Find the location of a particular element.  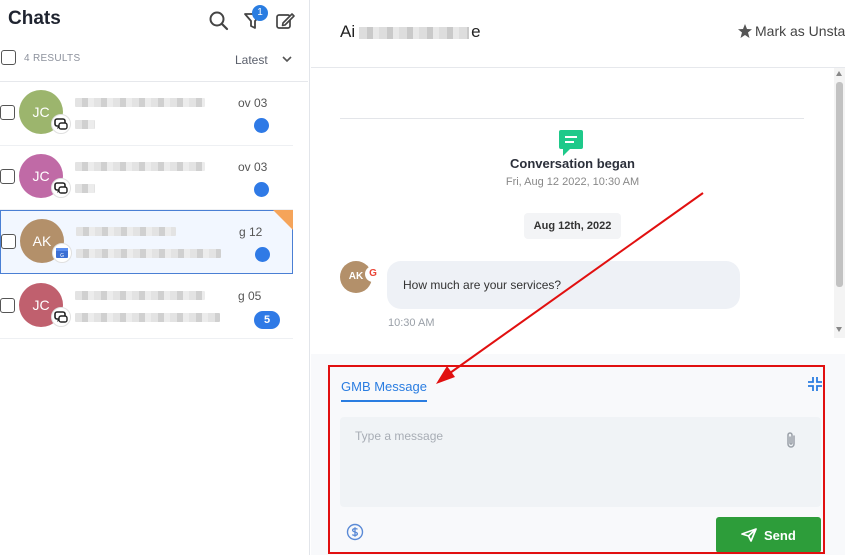

starred-corner-icon is located at coordinates (283, 220).